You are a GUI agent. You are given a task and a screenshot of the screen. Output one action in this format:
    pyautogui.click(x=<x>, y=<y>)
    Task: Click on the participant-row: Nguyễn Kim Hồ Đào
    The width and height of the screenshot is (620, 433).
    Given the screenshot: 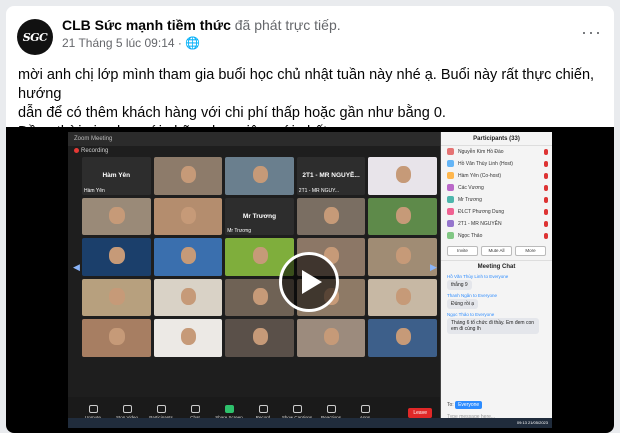 What is the action you would take?
    pyautogui.click(x=496, y=152)
    